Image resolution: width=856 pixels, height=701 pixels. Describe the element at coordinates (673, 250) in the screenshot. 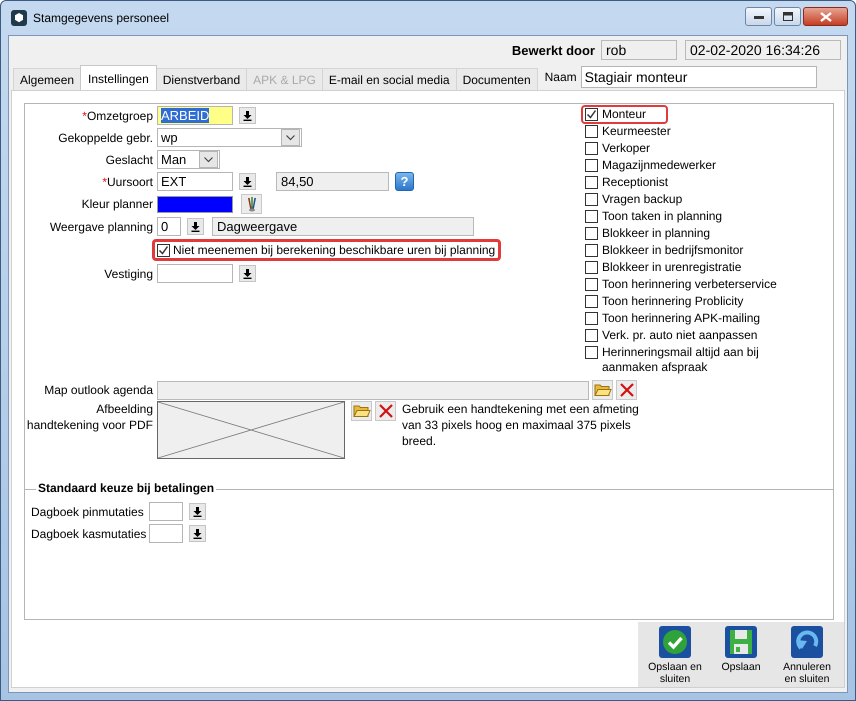

I see `checkbox-label: Blokkeer in bedrijfsmonitor` at that location.